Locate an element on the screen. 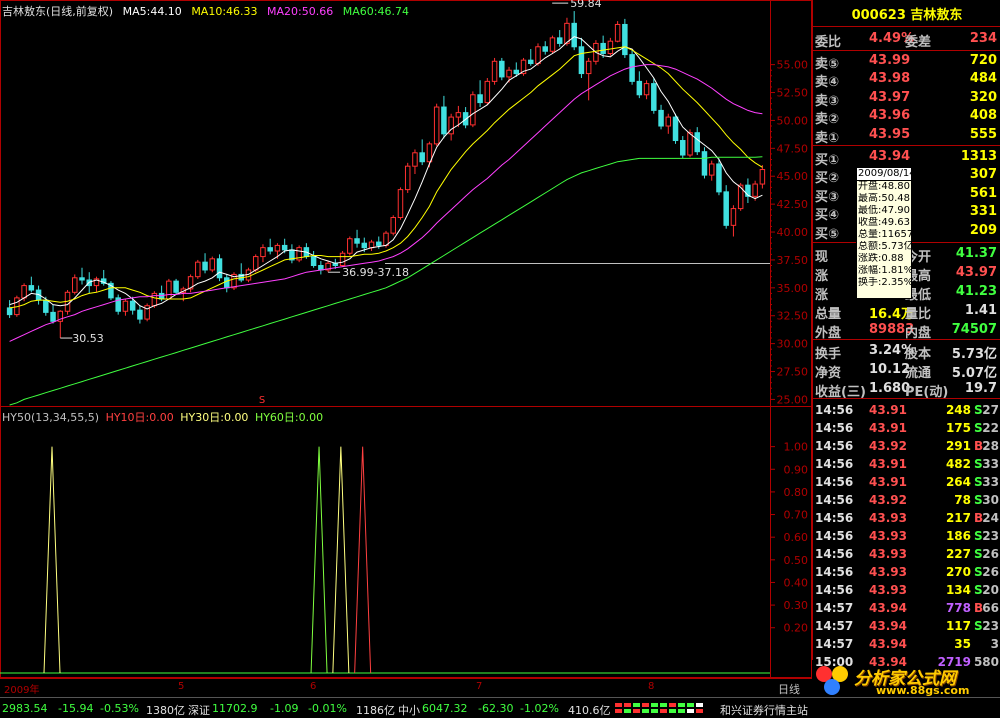 The width and height of the screenshot is (1000, 718). tick-row: 14:57 43.94 778 B 66 is located at coordinates (906, 608).